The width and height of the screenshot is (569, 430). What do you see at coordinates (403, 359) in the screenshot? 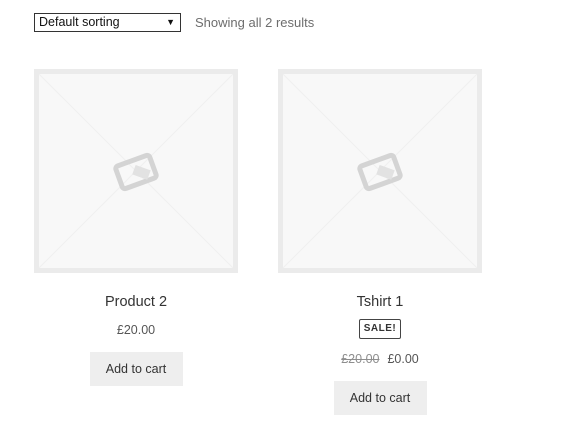
I see `sale-price: £0.00` at bounding box center [403, 359].